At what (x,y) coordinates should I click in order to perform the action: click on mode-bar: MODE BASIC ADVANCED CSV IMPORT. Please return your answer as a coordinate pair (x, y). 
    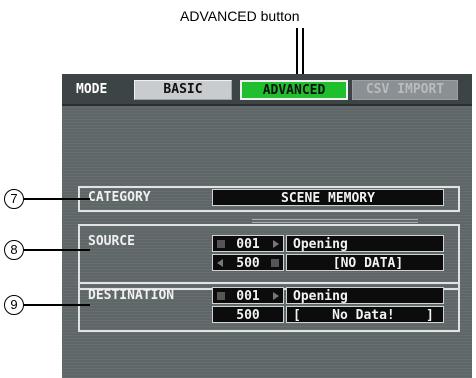
    Looking at the image, I should click on (267, 90).